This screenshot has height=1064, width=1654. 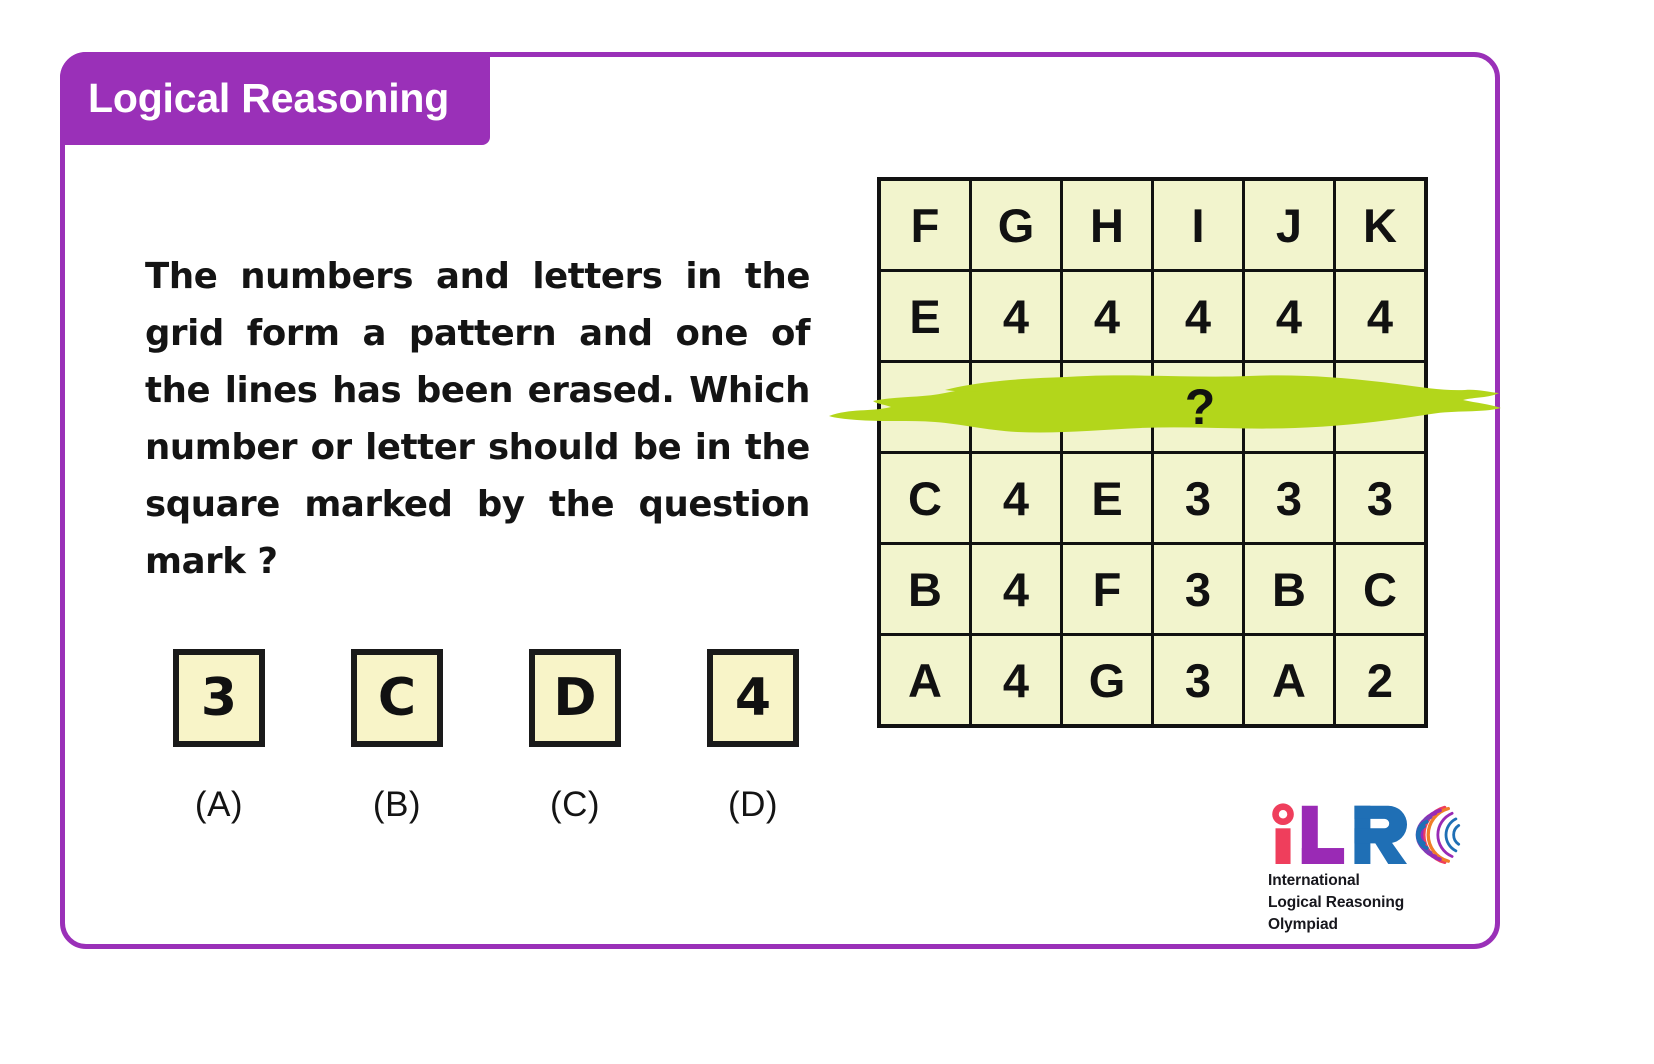 I want to click on answer-option-d-box: 4, so click(x=753, y=698).